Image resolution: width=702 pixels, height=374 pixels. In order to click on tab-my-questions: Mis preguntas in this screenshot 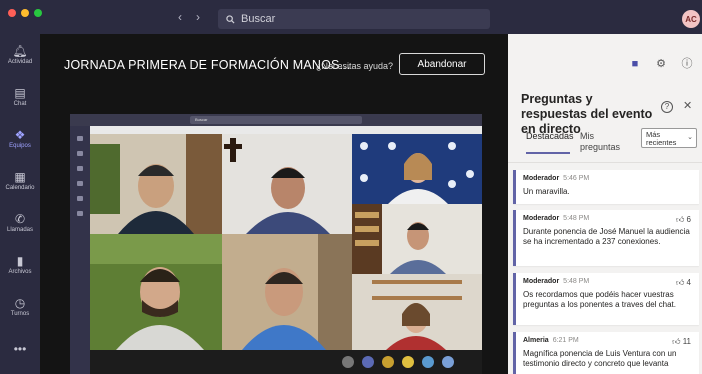, I will do `click(604, 142)`.